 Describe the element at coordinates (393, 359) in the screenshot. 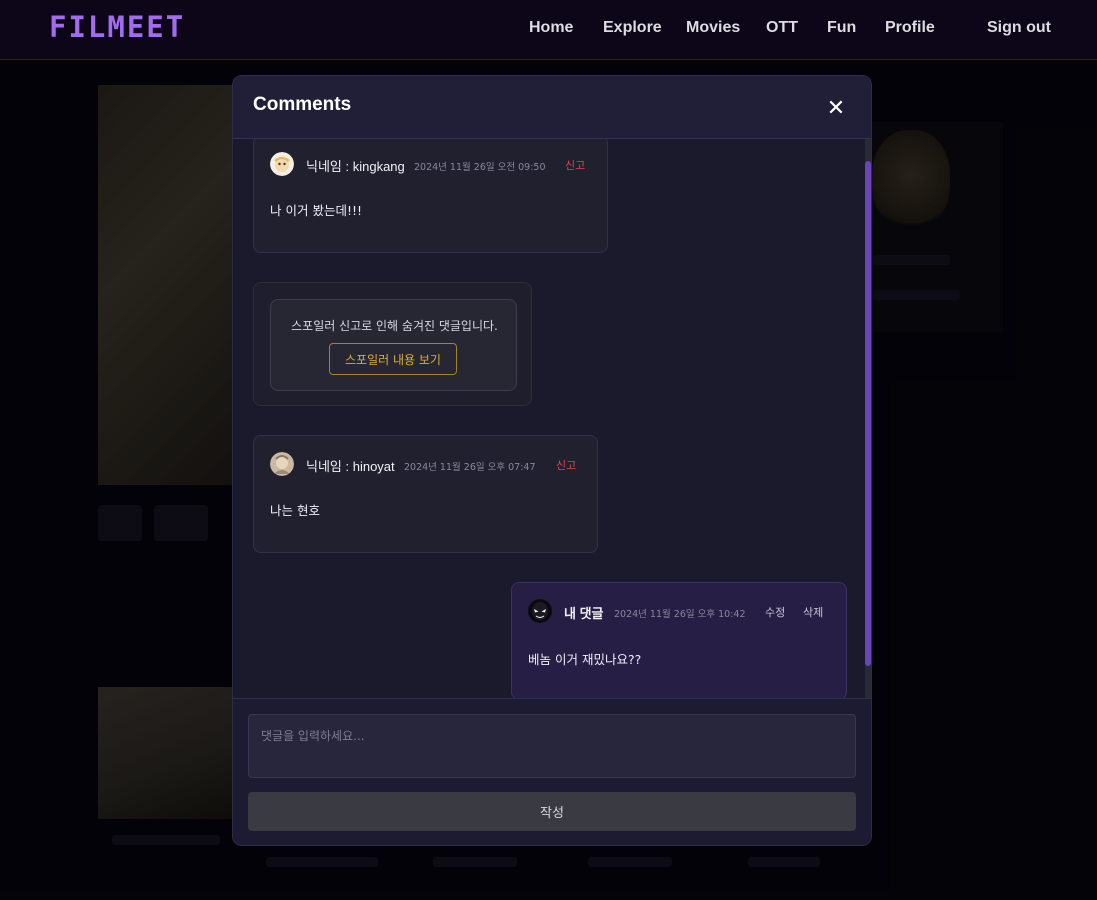

I see `show-spoiler-button: 스포일러 내용 보기` at that location.